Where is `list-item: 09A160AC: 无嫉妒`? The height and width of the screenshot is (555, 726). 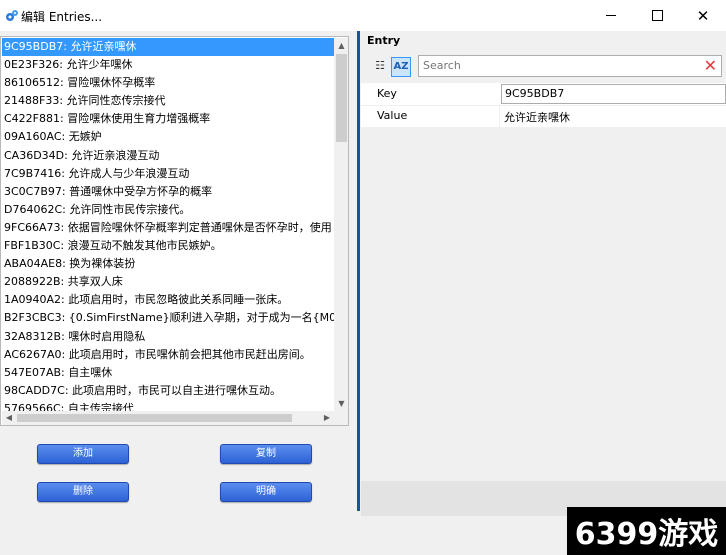
list-item: 09A160AC: 无嫉妒 is located at coordinates (168, 137).